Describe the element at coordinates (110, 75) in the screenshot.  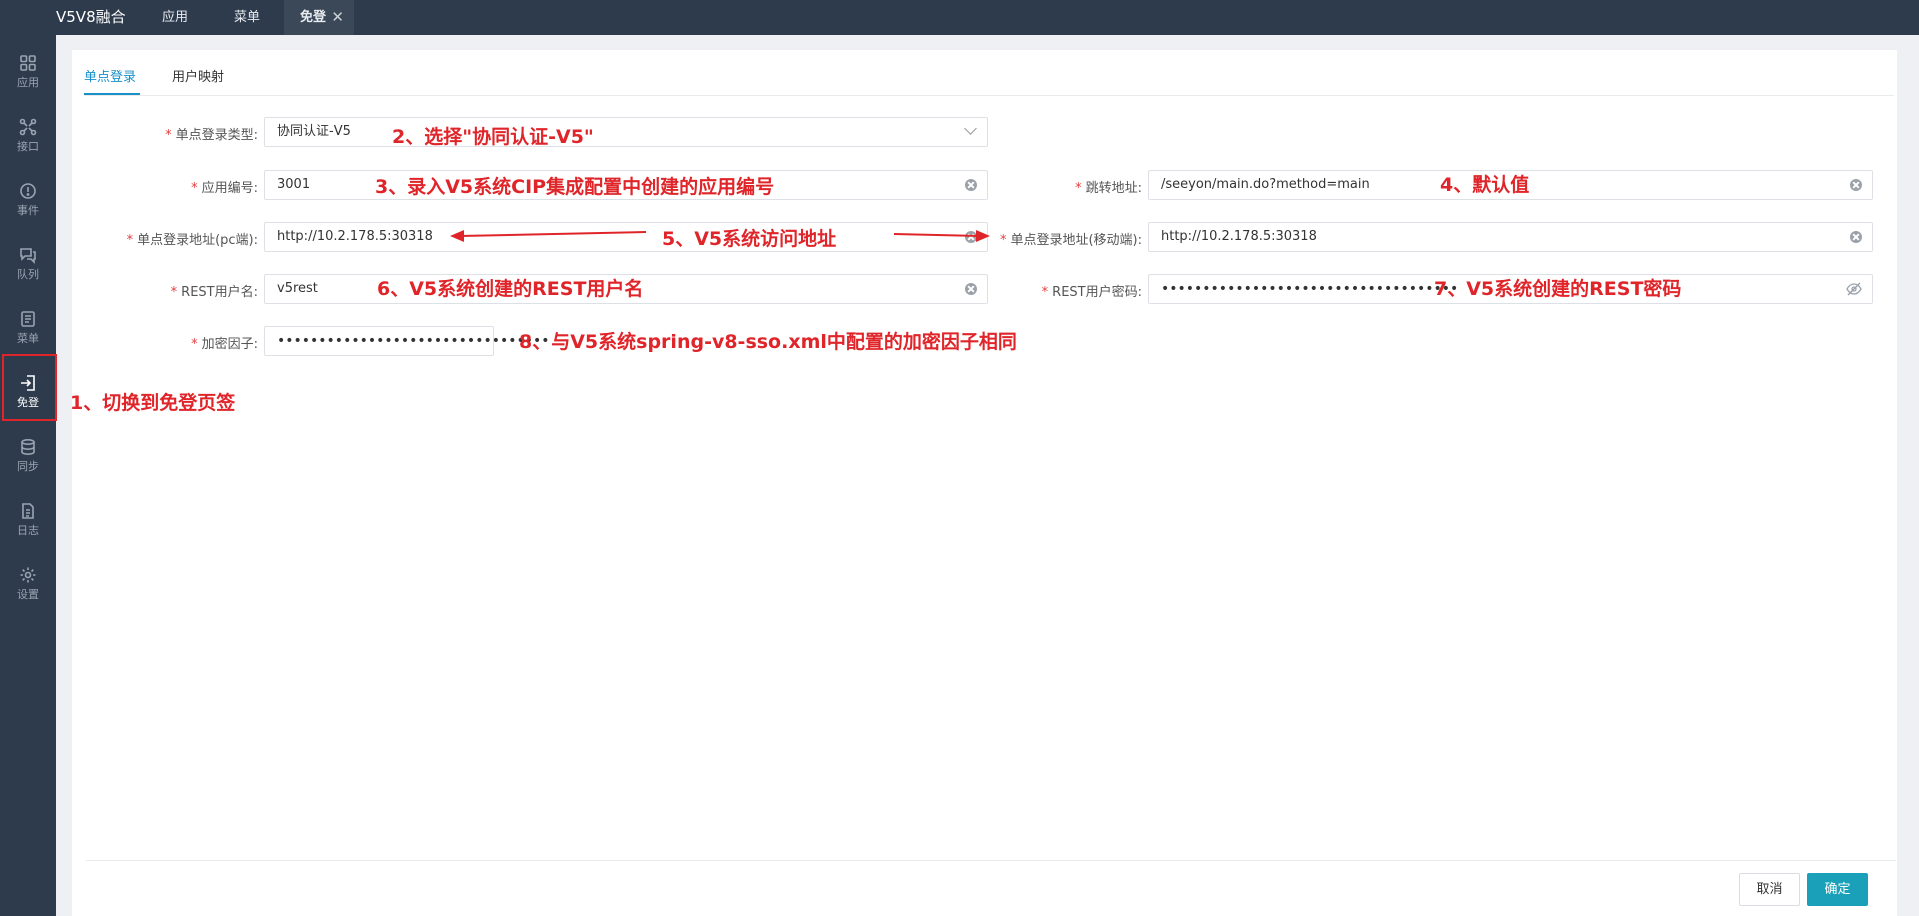
I see `tab-sso: 单点登录` at that location.